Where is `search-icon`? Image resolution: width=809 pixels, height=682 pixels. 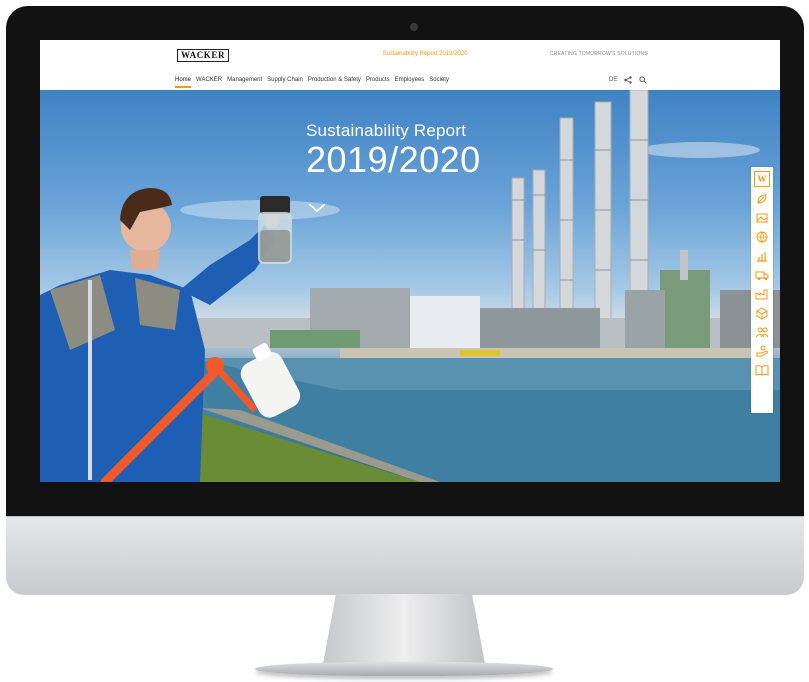
search-icon is located at coordinates (643, 80).